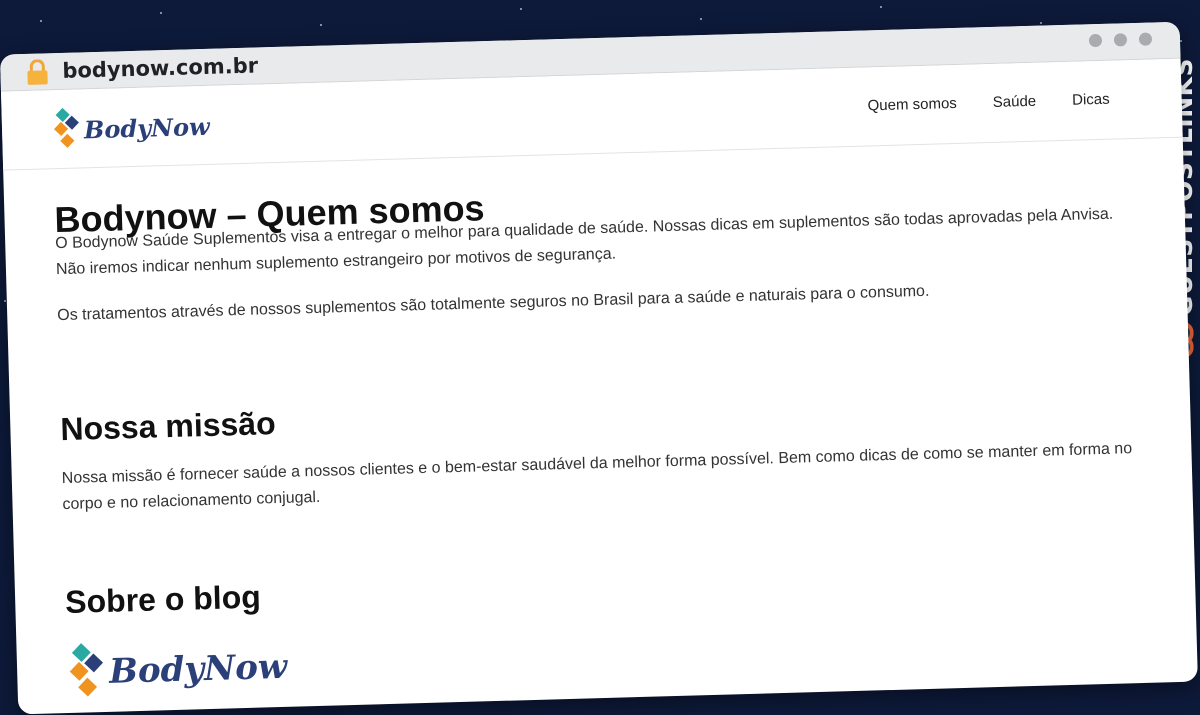 The width and height of the screenshot is (1200, 715). Describe the element at coordinates (606, 658) in the screenshot. I see `blog-logo: BodyNow` at that location.